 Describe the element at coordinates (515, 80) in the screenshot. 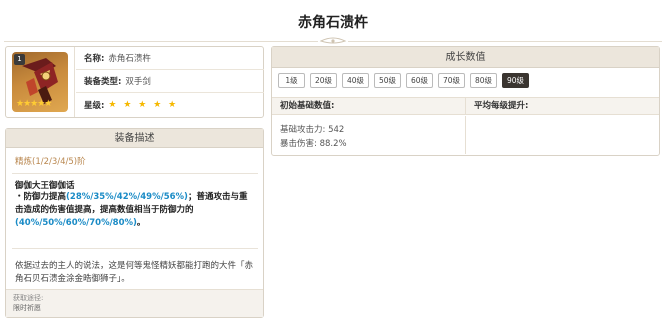

I see `tab-level-90: 90级` at that location.